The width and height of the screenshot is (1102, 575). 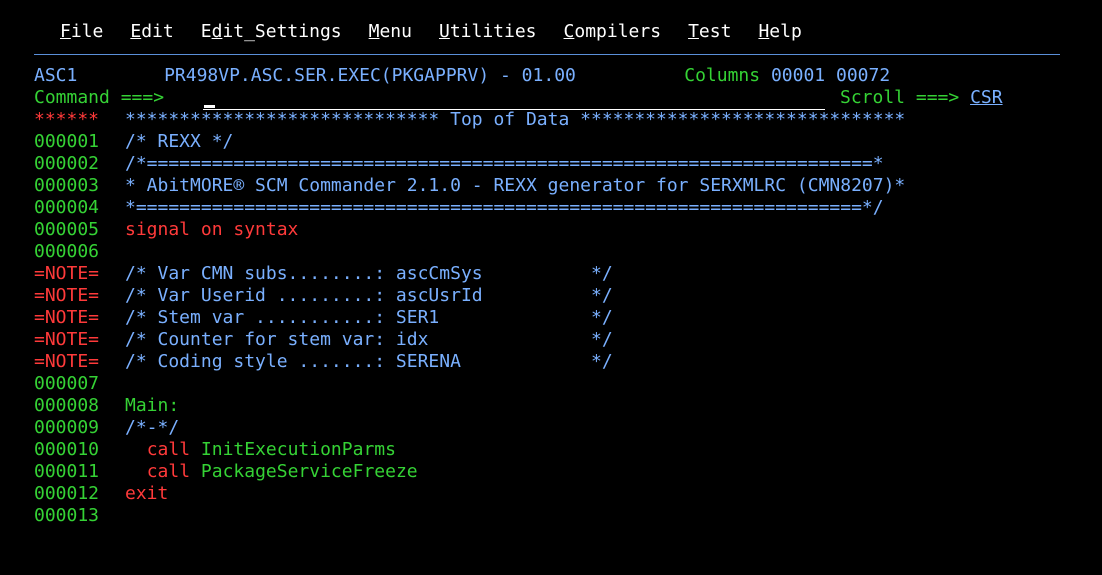 I want to click on line-number: 000012, so click(x=79, y=494).